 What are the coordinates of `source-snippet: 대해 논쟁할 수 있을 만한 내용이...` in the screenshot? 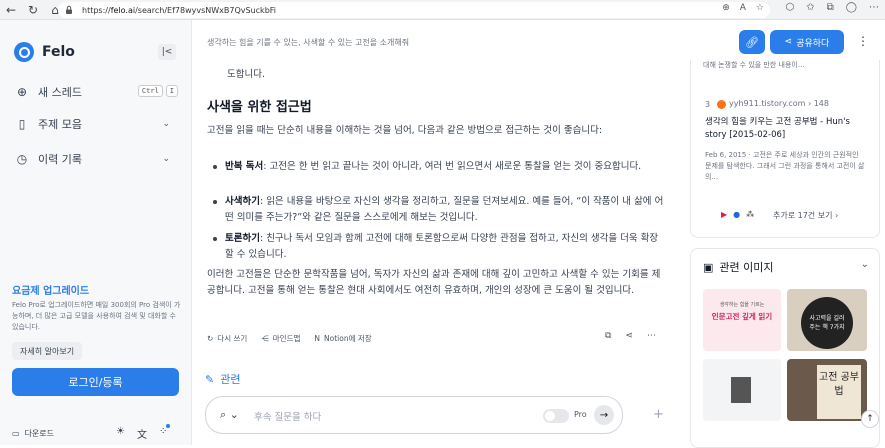 It's located at (754, 65).